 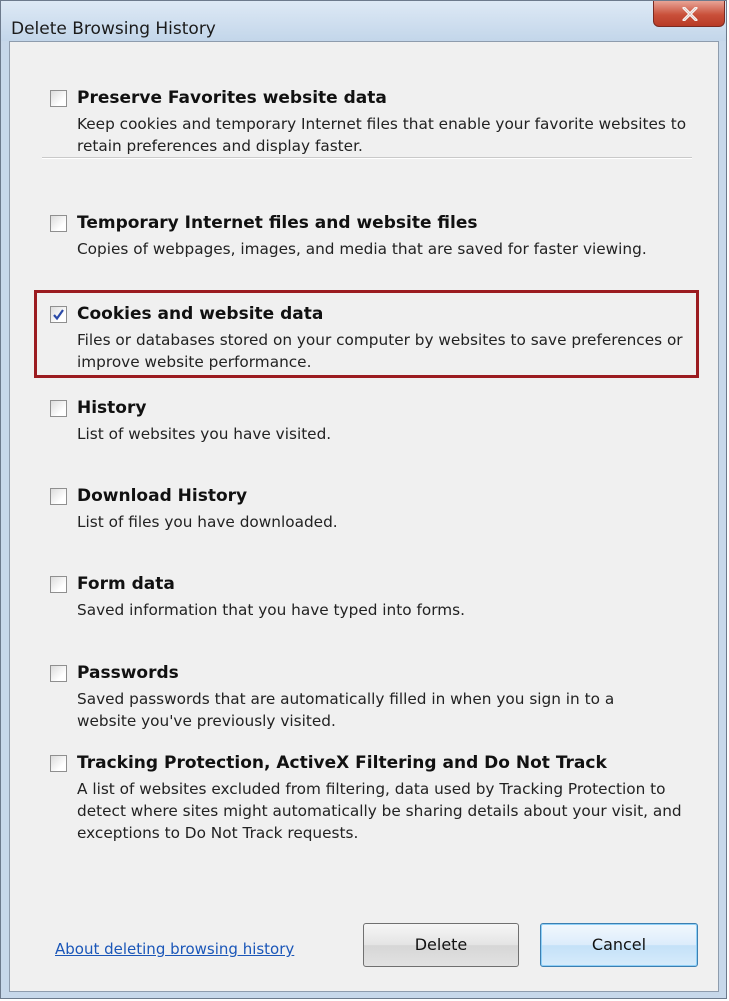 What do you see at coordinates (204, 434) in the screenshot?
I see `option-description: List of websites you have visited.` at bounding box center [204, 434].